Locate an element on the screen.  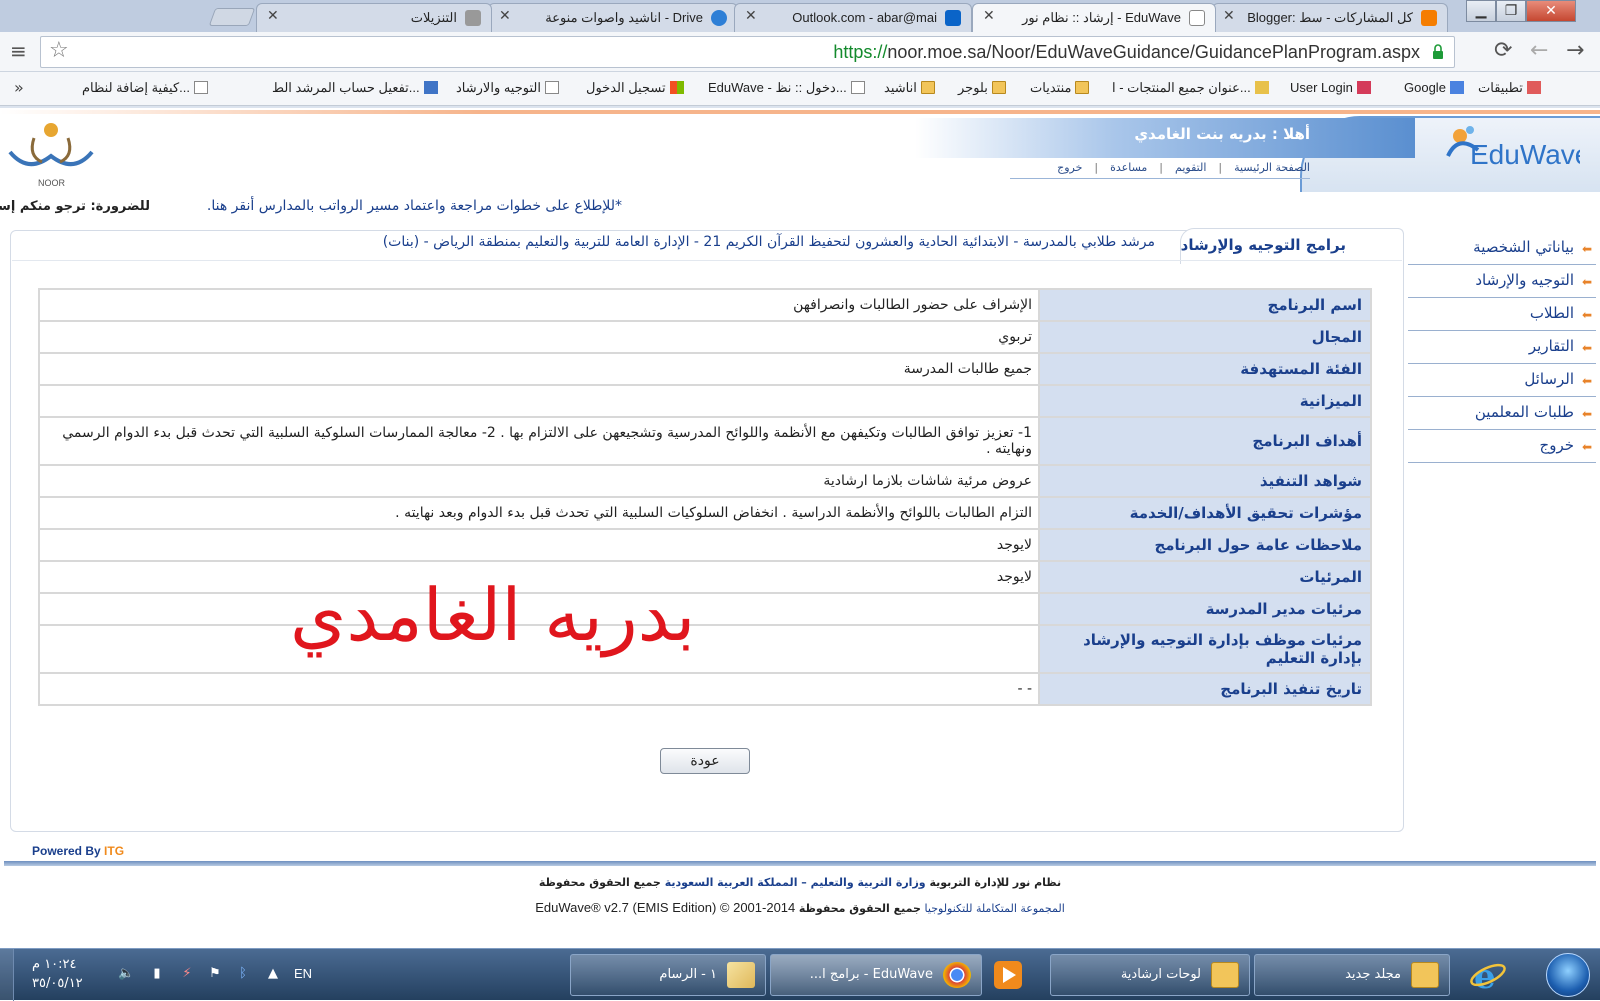
nav-home-link: الصفحة الرئيسية is located at coordinates (1272, 167).